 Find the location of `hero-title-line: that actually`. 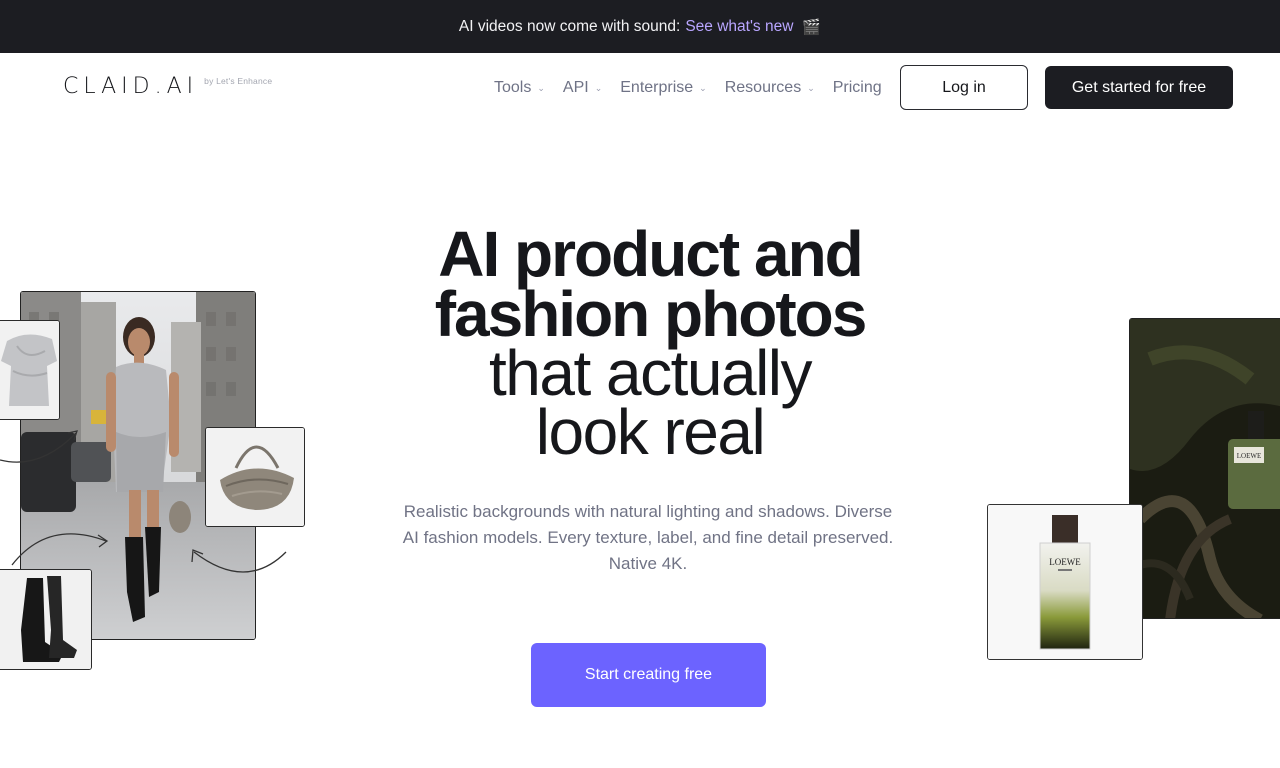

hero-title-line: that actually is located at coordinates (650, 373).